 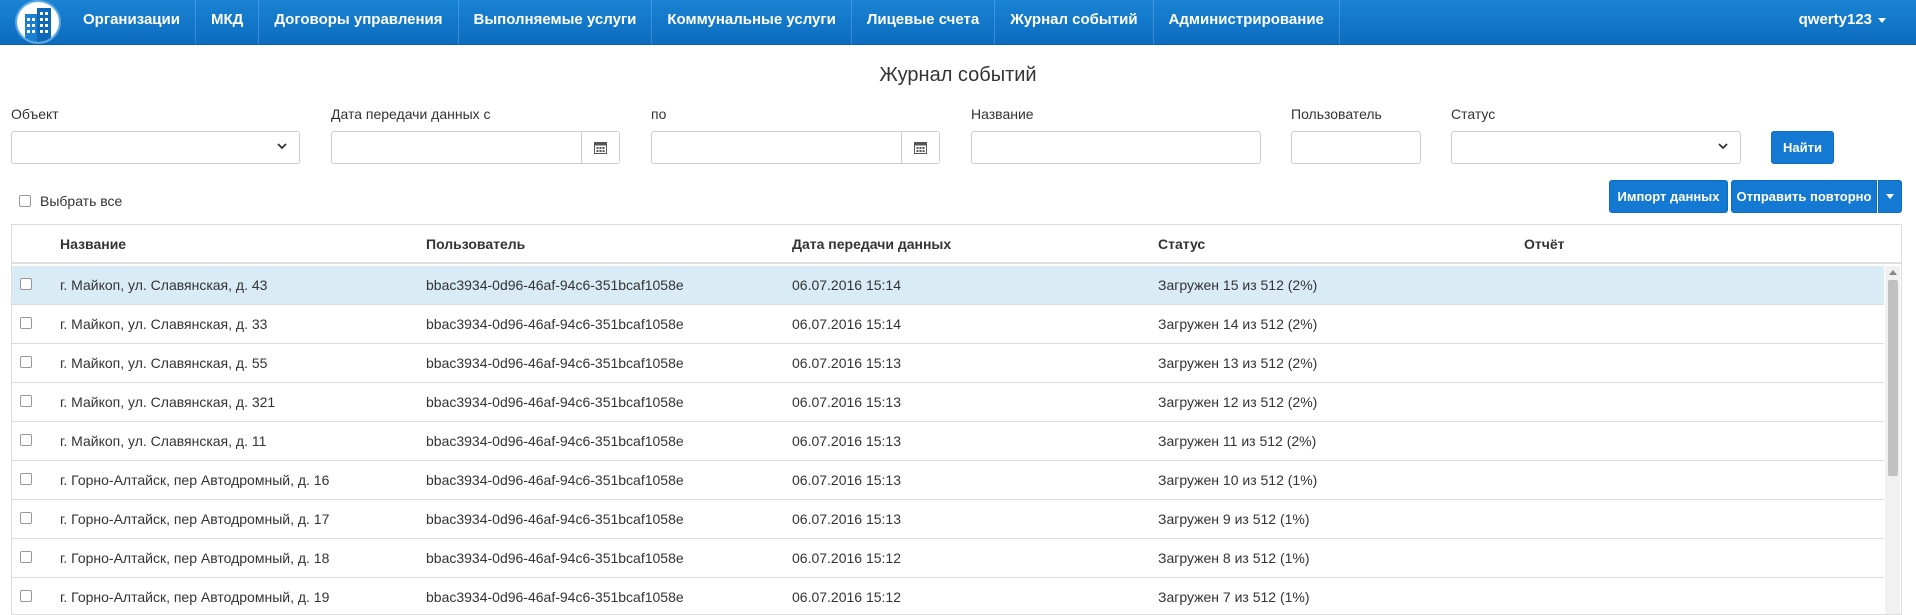 What do you see at coordinates (556, 22) in the screenshot?
I see `nav-performed-services: Выполняемые услуги` at bounding box center [556, 22].